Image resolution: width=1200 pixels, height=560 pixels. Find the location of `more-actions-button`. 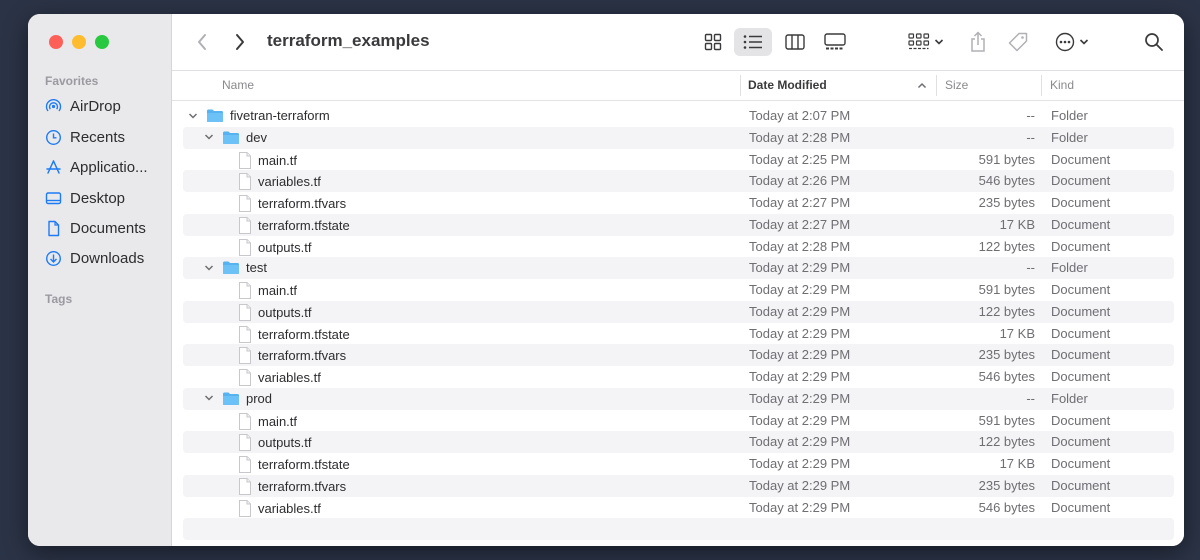

more-actions-button is located at coordinates (1072, 42).